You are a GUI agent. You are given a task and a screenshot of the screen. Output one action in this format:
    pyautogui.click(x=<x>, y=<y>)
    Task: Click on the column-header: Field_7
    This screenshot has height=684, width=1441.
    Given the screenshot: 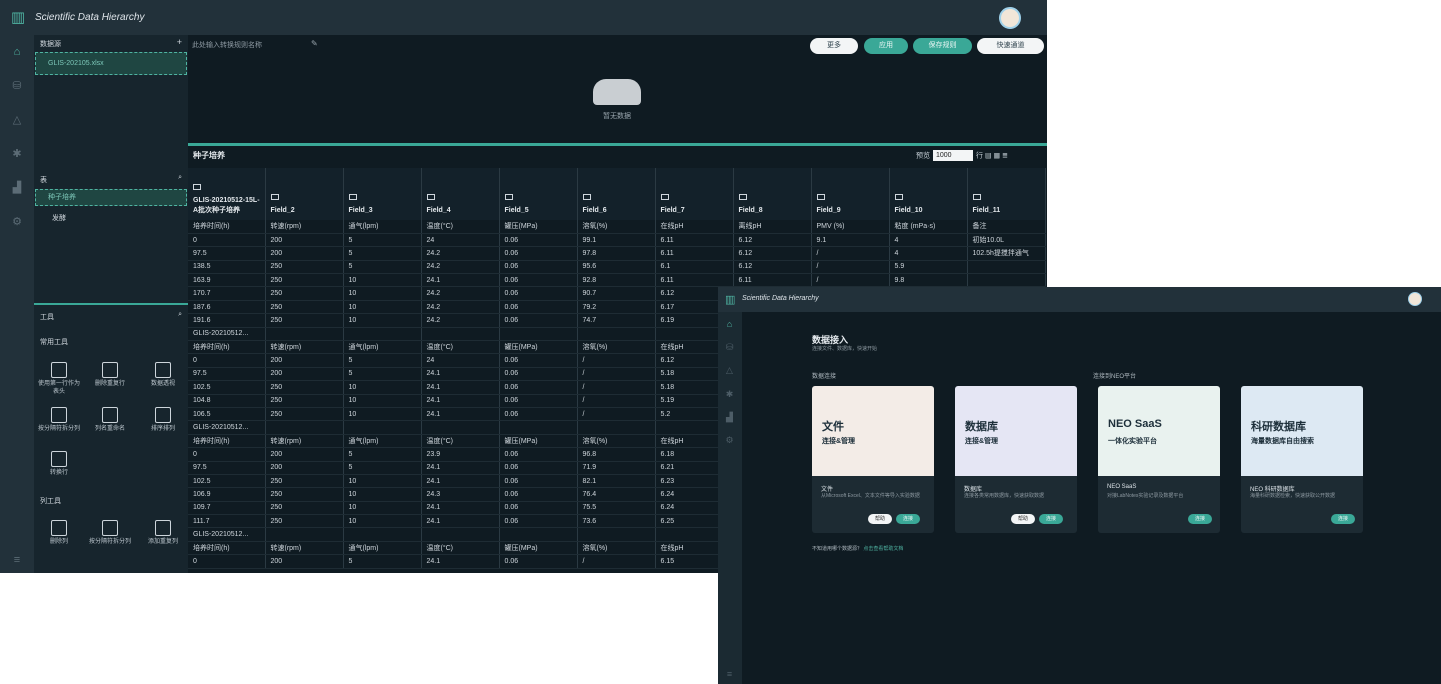 What is the action you would take?
    pyautogui.click(x=694, y=194)
    